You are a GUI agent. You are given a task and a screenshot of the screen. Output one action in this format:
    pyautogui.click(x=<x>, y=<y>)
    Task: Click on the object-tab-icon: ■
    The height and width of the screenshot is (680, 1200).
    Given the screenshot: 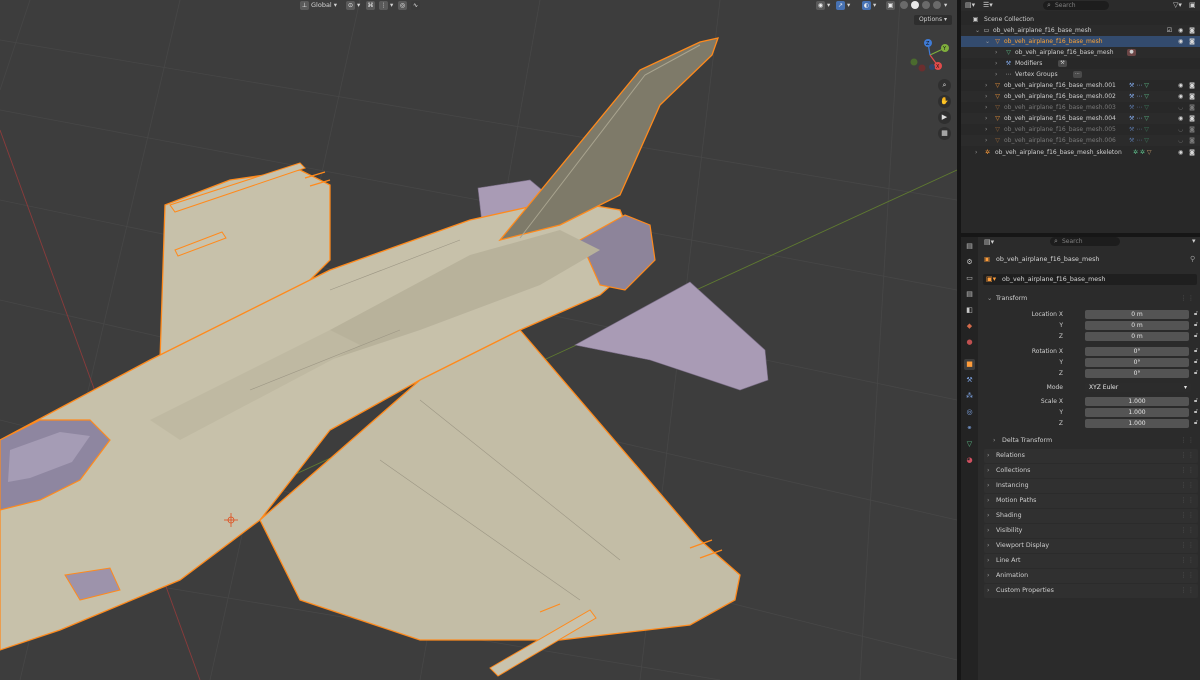 What is the action you would take?
    pyautogui.click(x=969, y=364)
    